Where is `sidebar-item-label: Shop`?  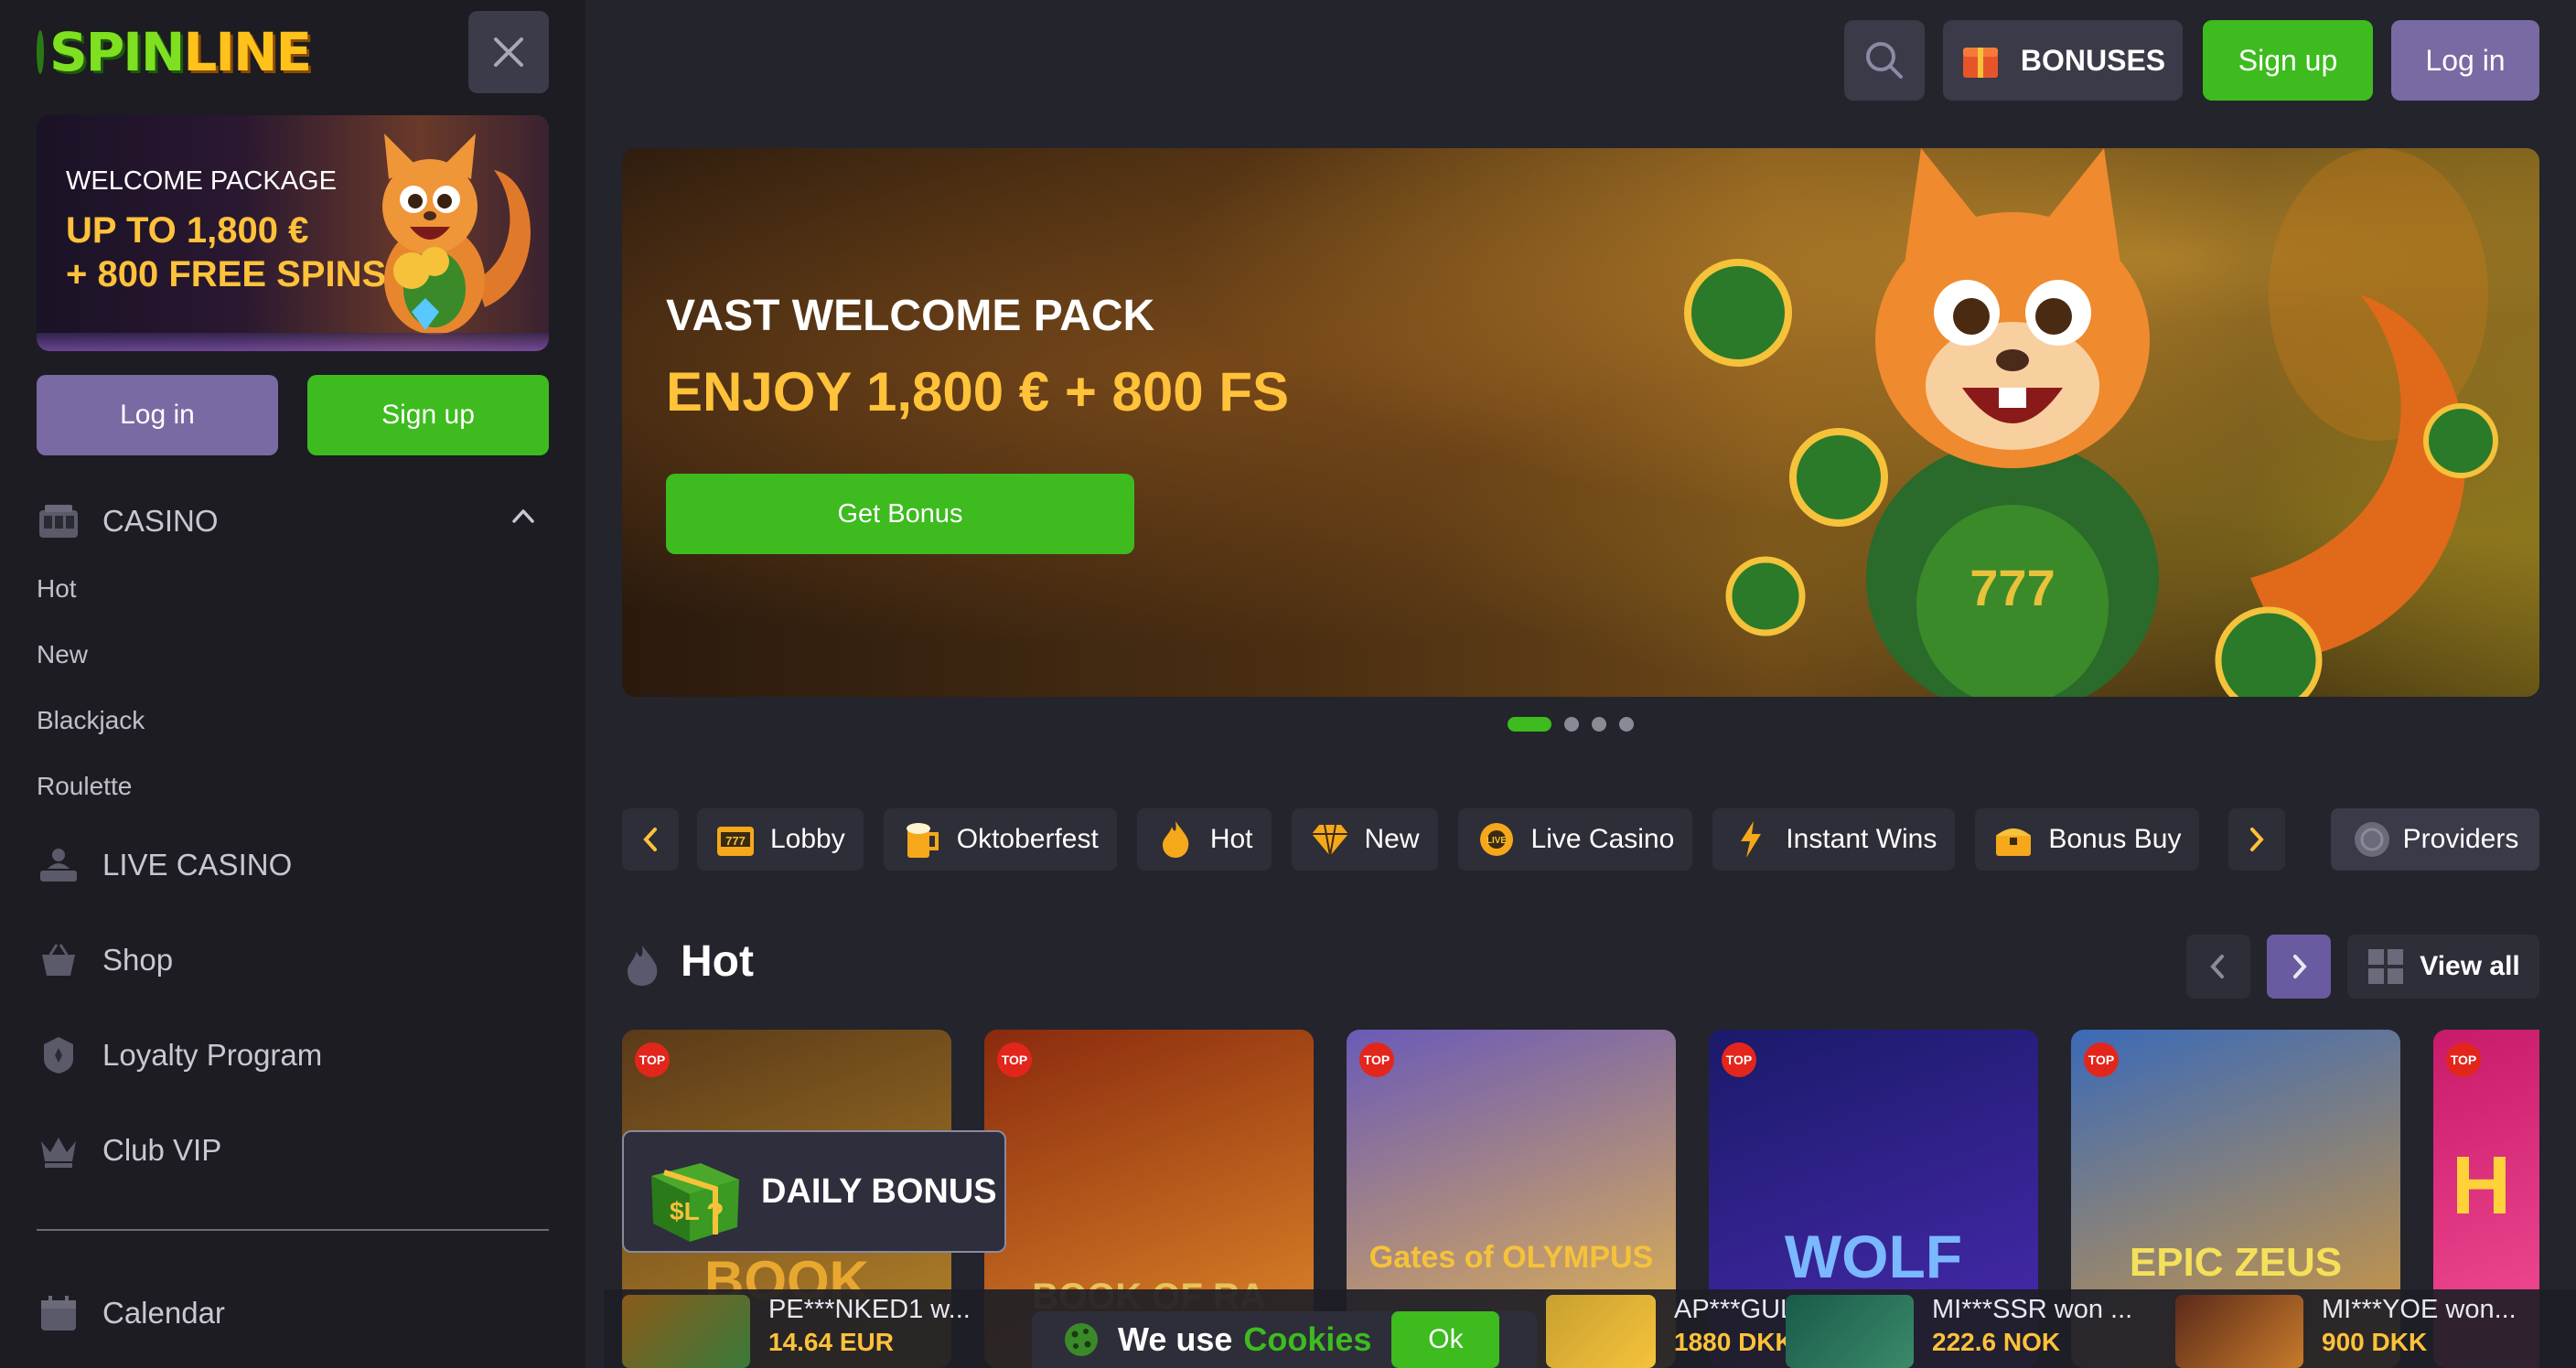
sidebar-item-label: Shop is located at coordinates (138, 960).